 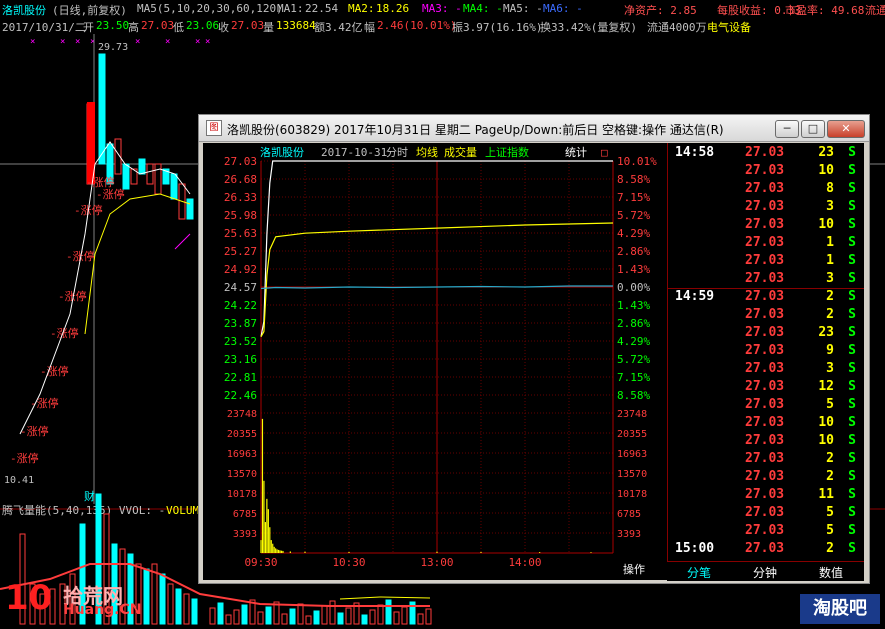 What do you see at coordinates (875, 10) in the screenshot?
I see `liquidity-label: 流通` at bounding box center [875, 10].